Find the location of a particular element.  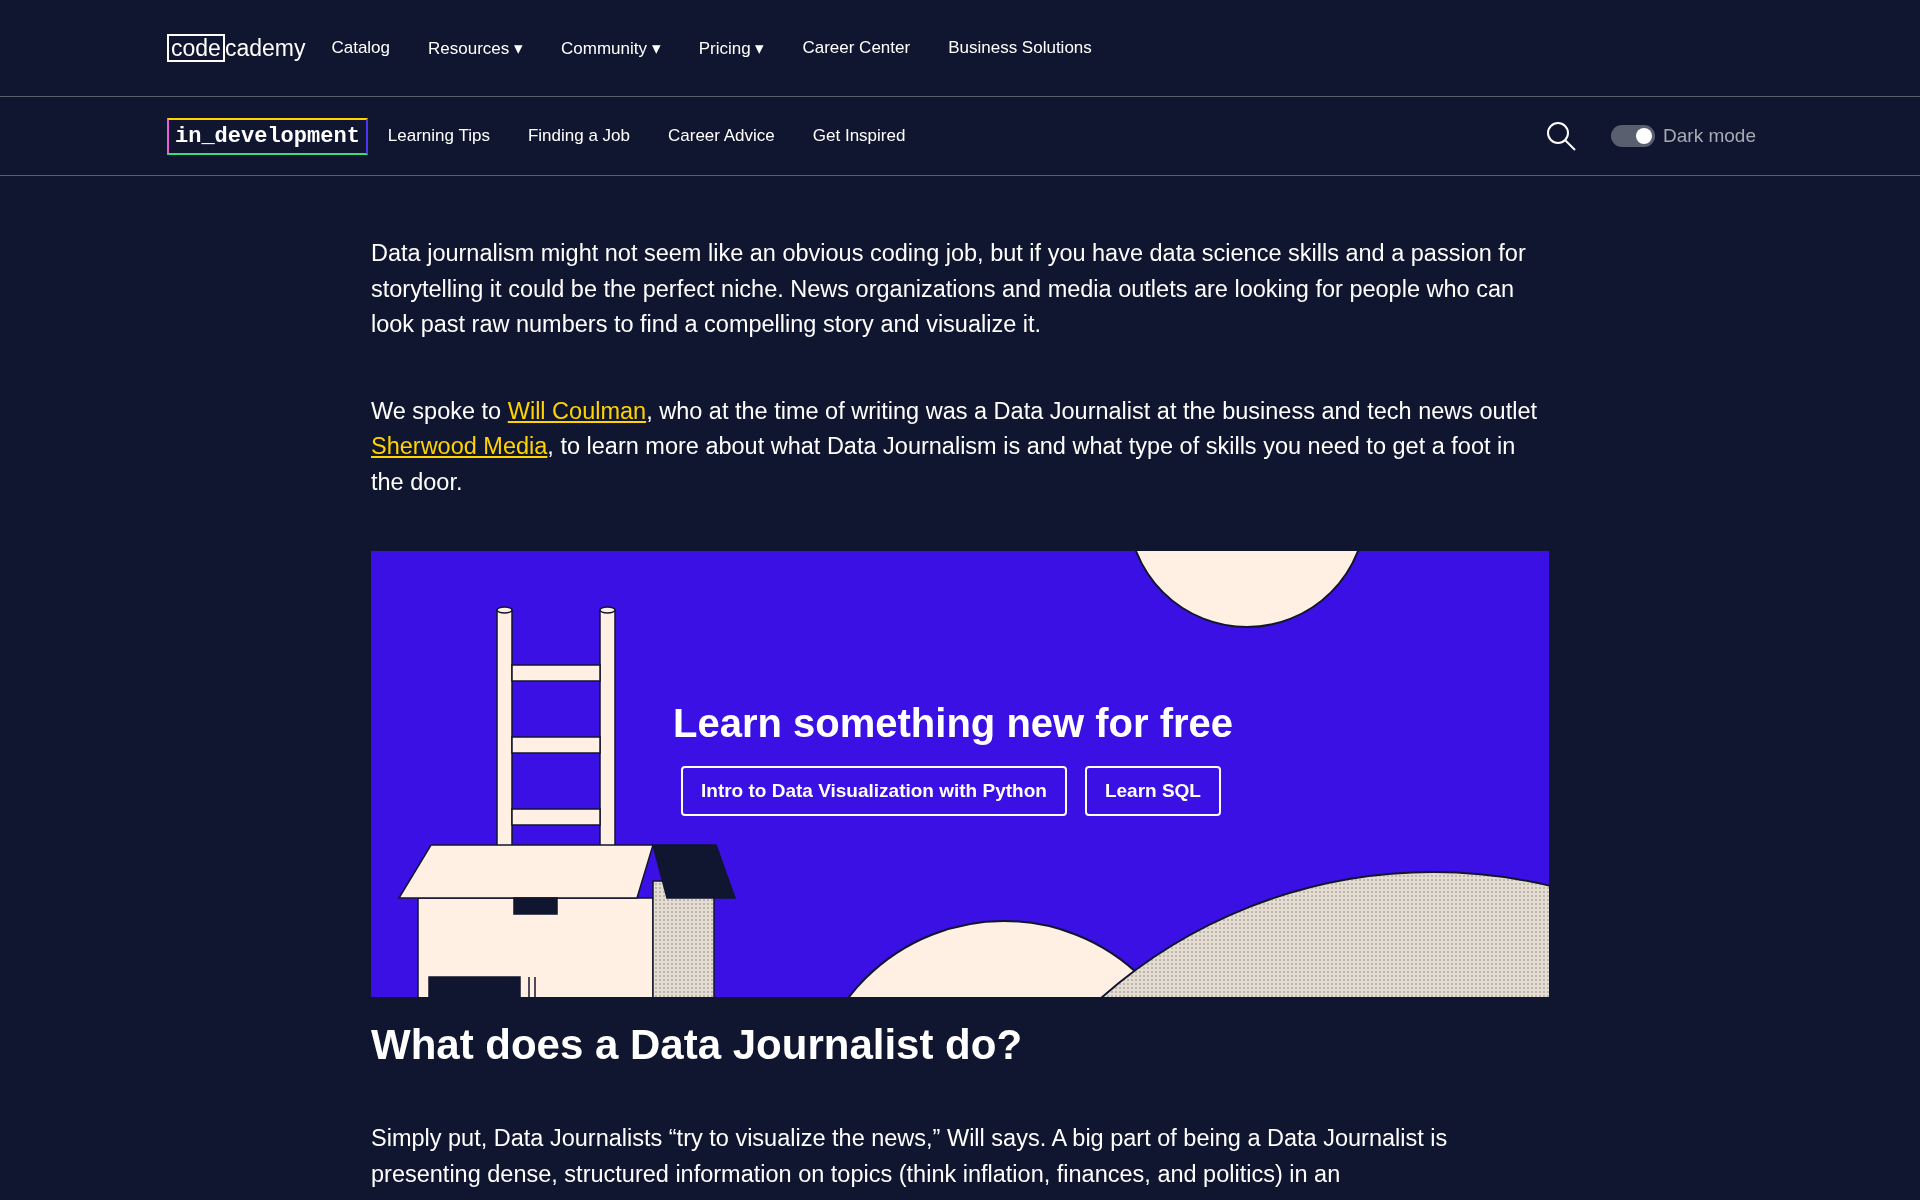

toggle-label: Dark mode is located at coordinates (1709, 136).